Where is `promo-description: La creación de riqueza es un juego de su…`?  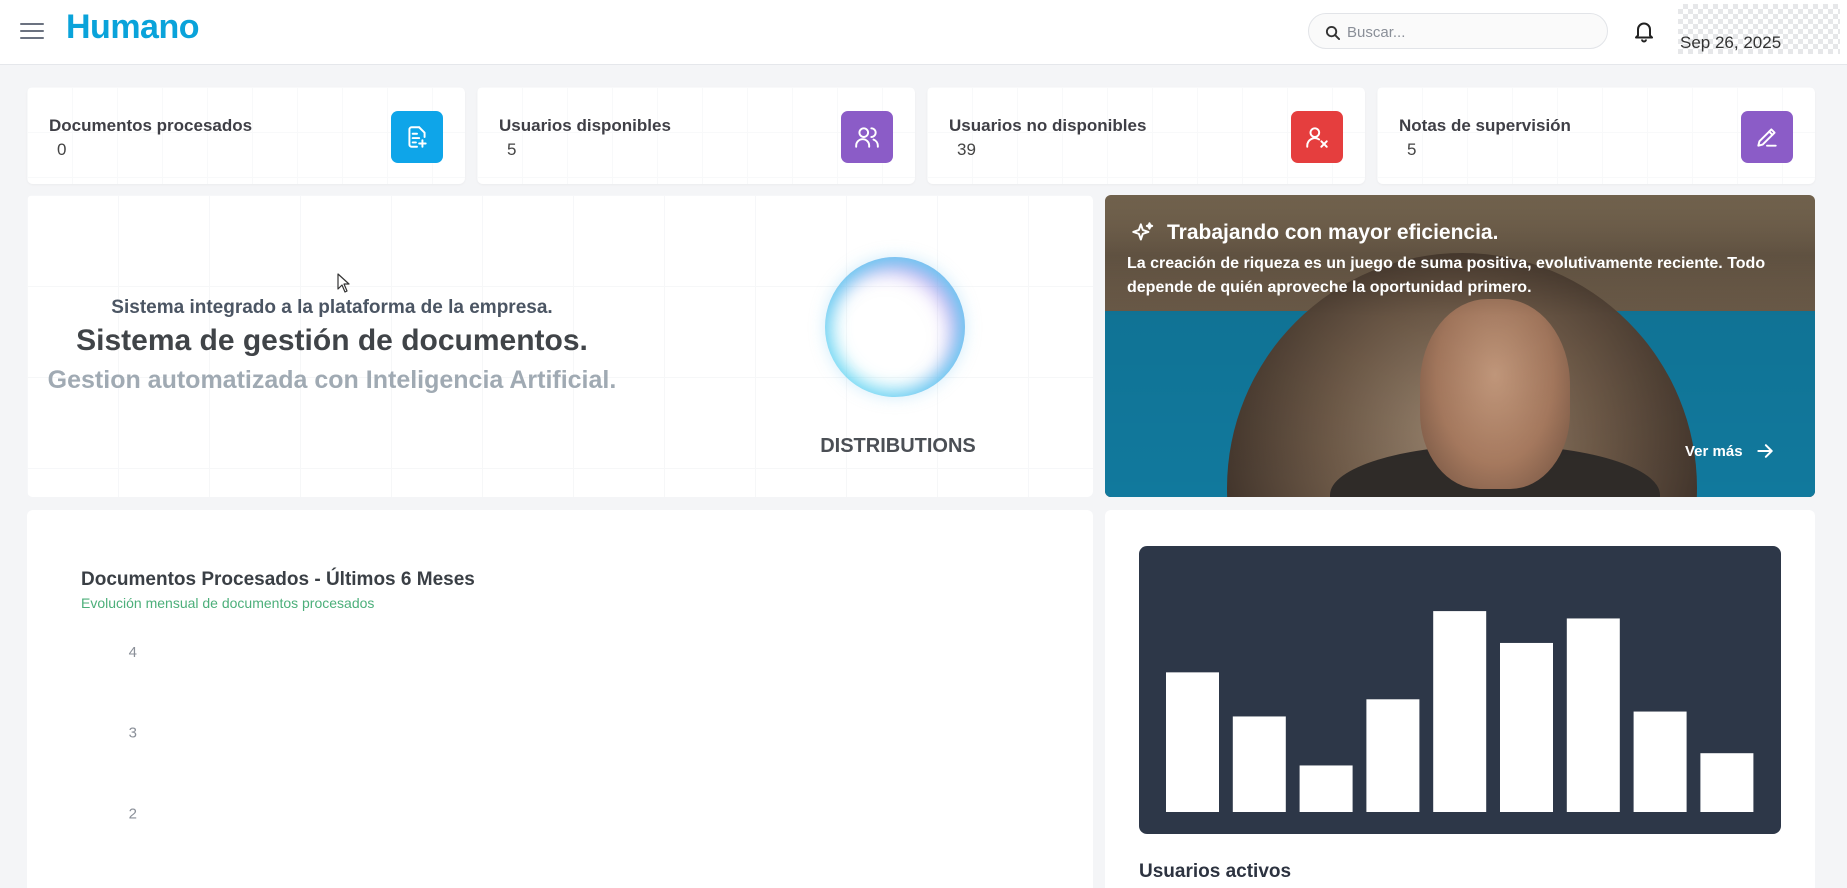 promo-description: La creación de riqueza es un juego de su… is located at coordinates (1446, 275).